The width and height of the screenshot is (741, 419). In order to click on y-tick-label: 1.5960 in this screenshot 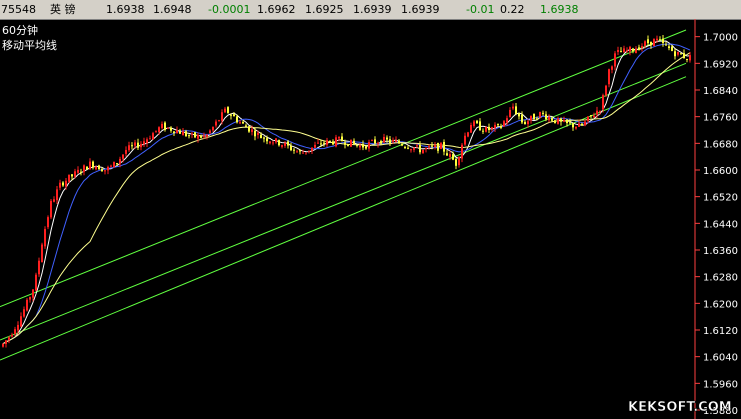, I will do `click(720, 384)`.